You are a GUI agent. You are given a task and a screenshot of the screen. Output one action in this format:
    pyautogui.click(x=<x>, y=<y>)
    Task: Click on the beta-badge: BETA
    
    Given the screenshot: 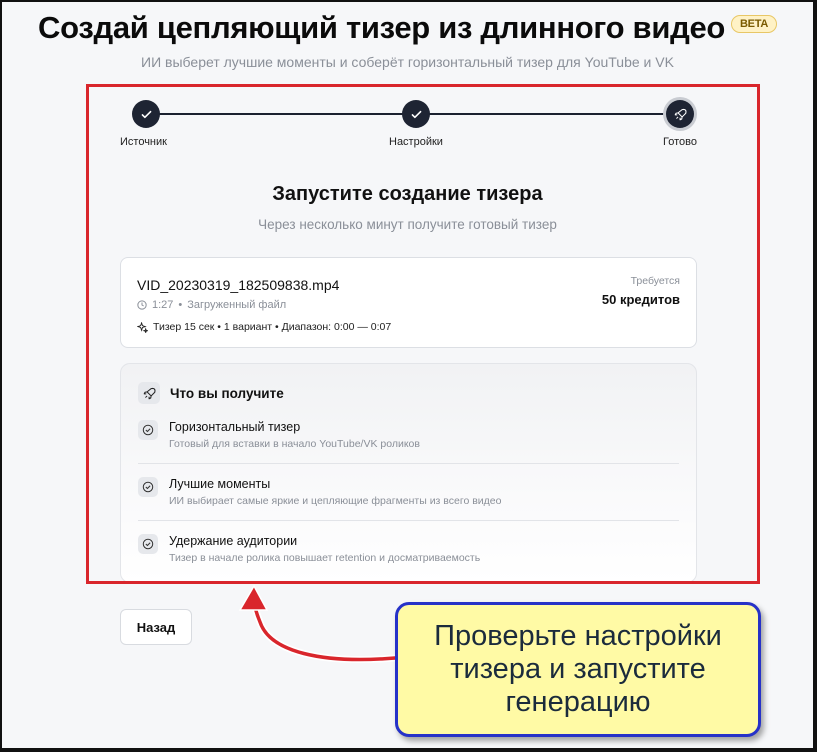 What is the action you would take?
    pyautogui.click(x=754, y=23)
    